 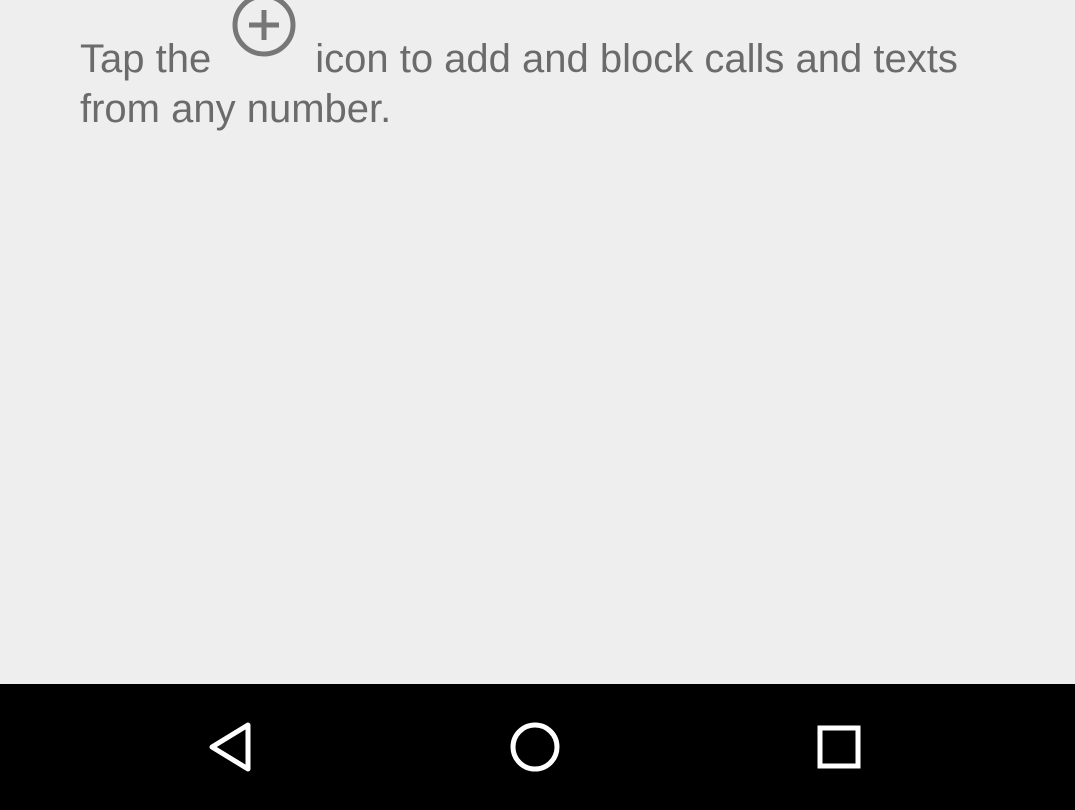 I want to click on recents-icon, so click(x=839, y=747).